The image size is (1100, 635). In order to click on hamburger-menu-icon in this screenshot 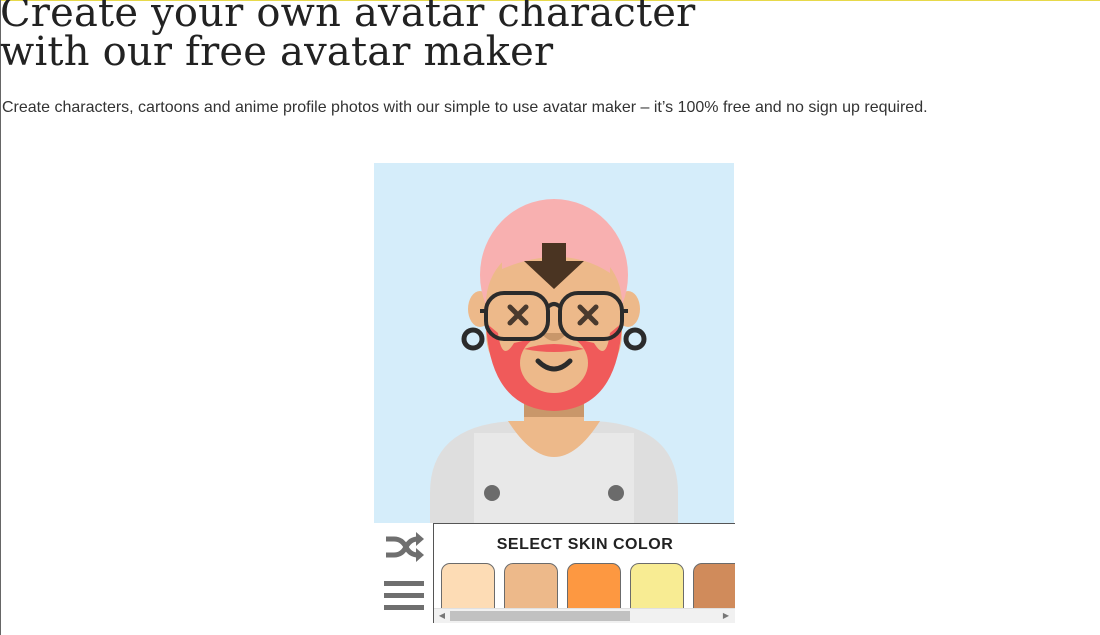, I will do `click(404, 597)`.